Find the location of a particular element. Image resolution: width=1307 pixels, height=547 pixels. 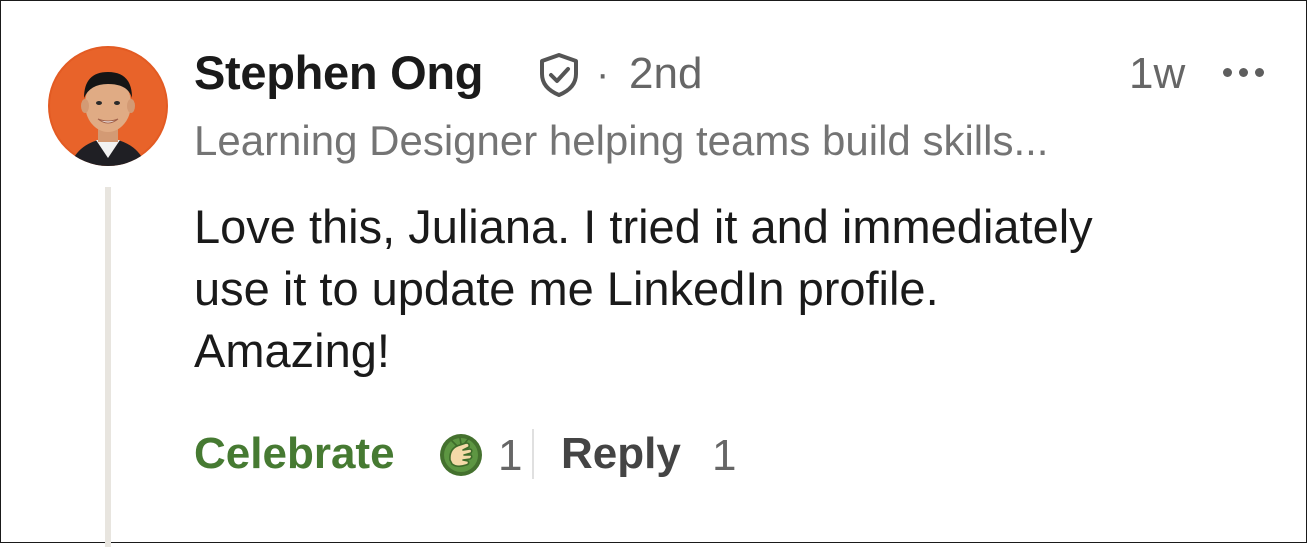

more-options-icon is located at coordinates (1244, 72).